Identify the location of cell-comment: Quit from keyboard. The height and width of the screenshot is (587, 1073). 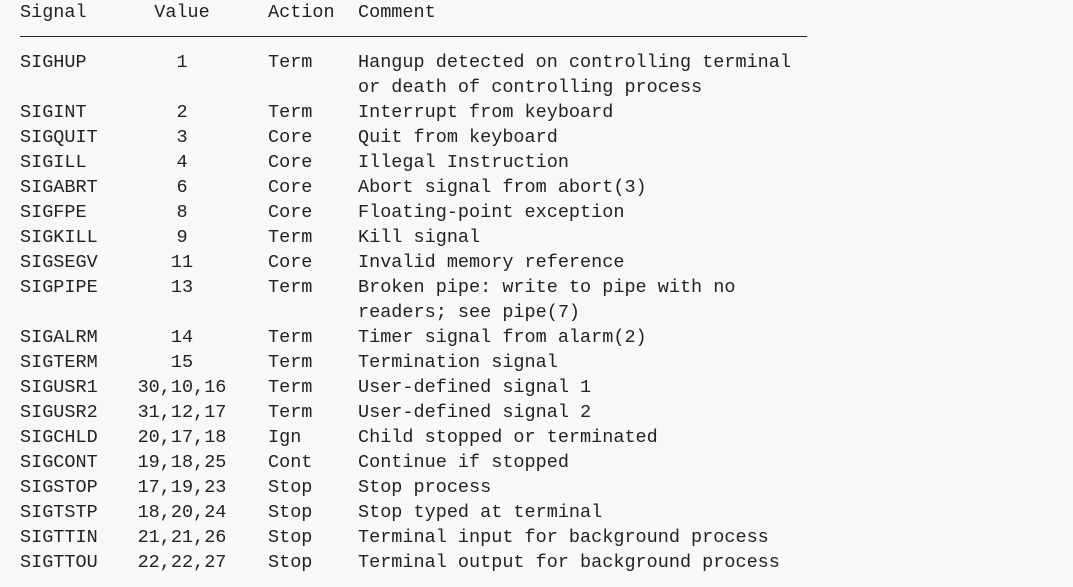
(458, 137).